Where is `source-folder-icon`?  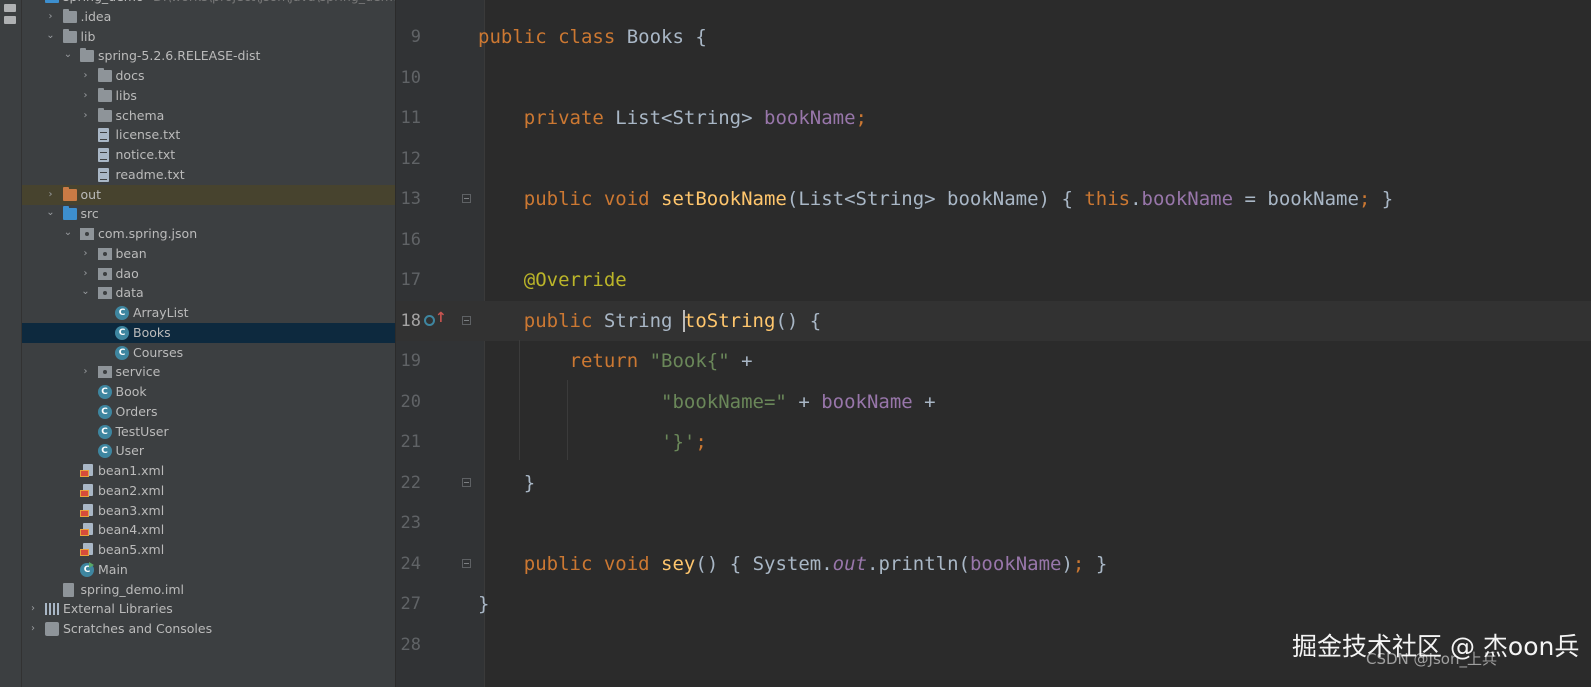 source-folder-icon is located at coordinates (69, 213).